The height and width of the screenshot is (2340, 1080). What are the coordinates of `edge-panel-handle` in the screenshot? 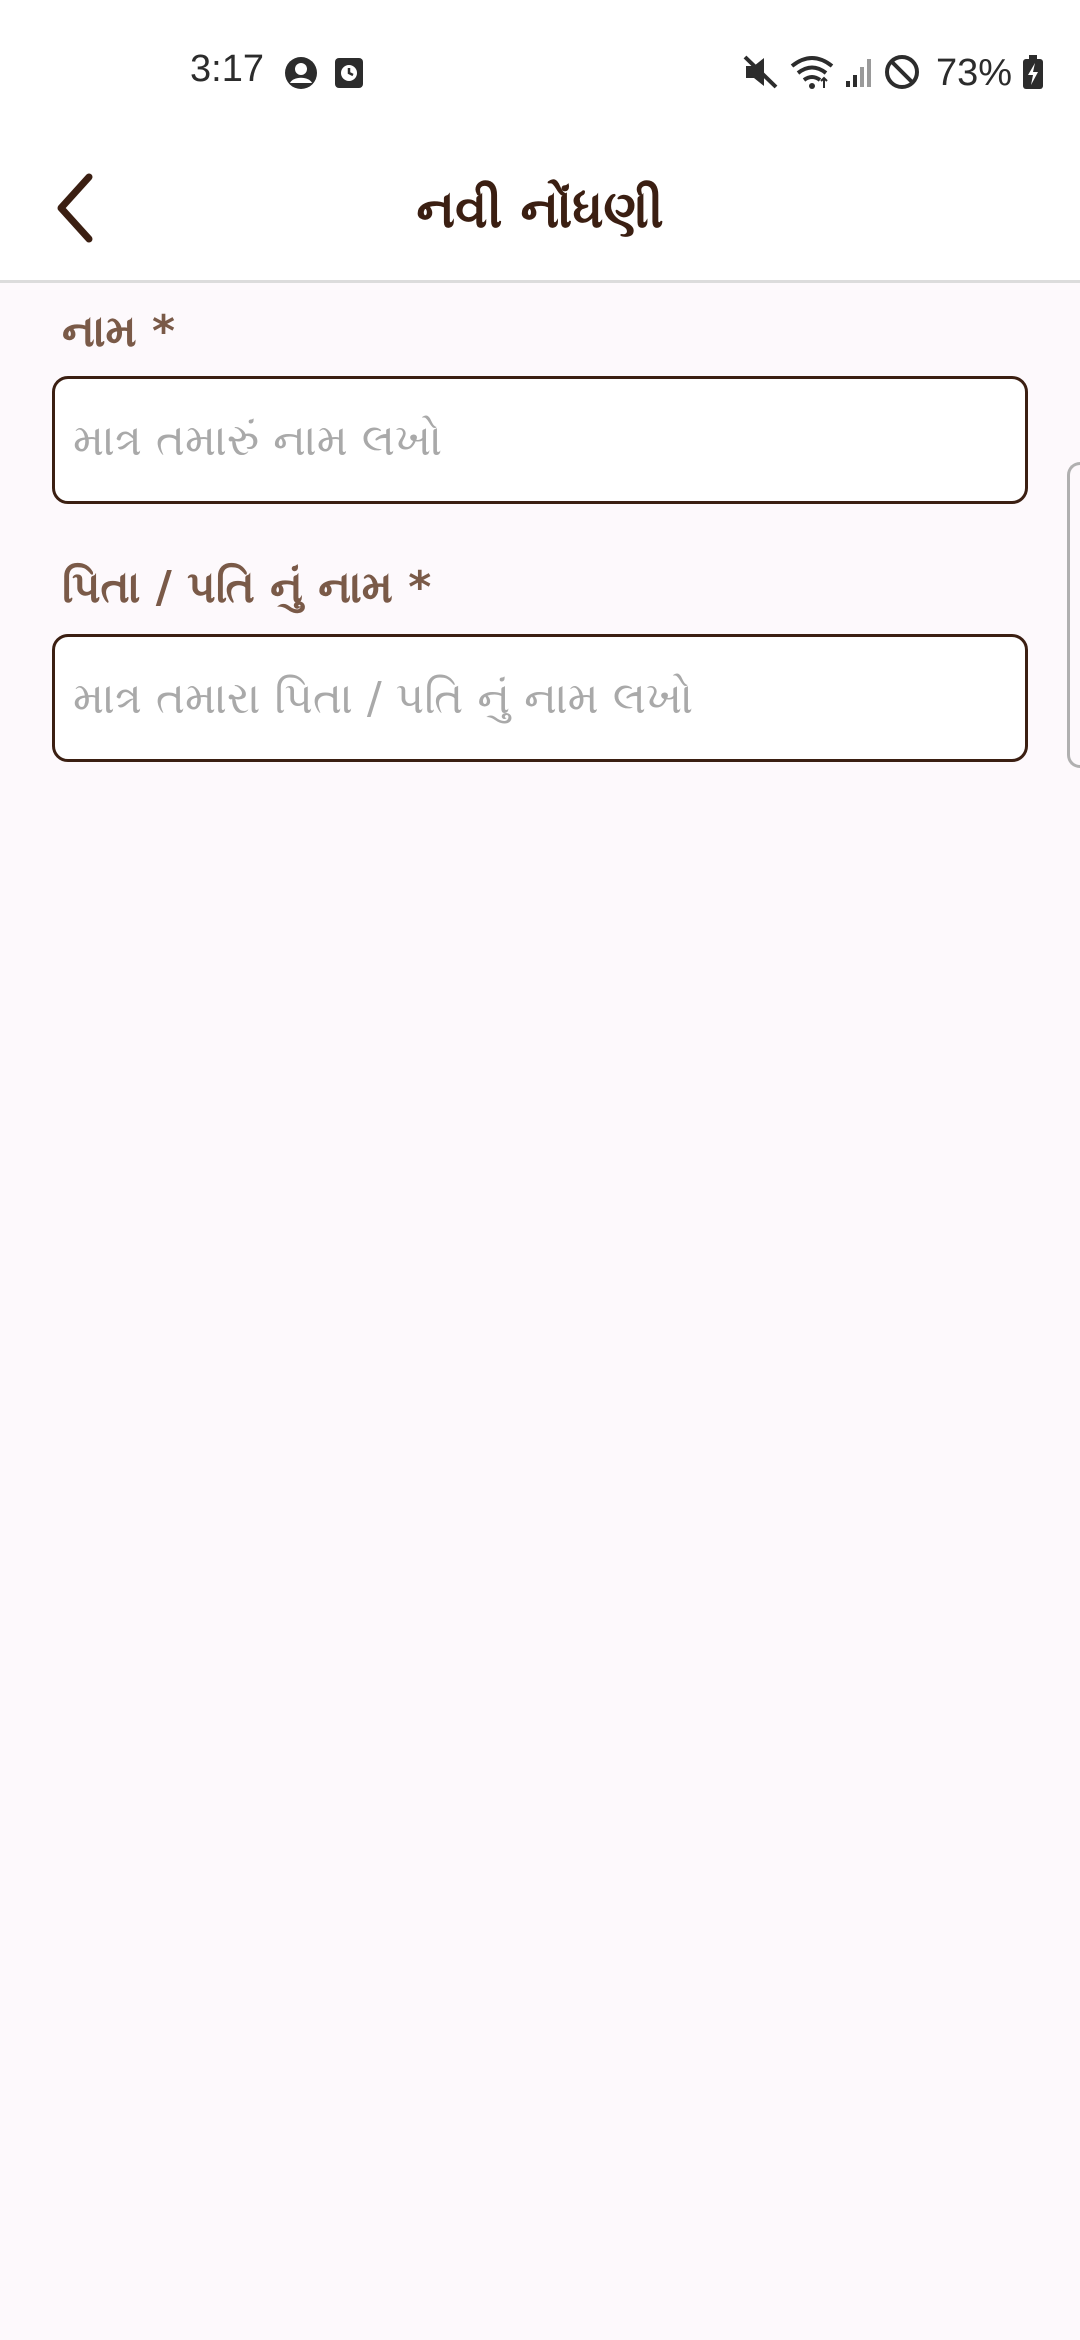 It's located at (1073, 615).